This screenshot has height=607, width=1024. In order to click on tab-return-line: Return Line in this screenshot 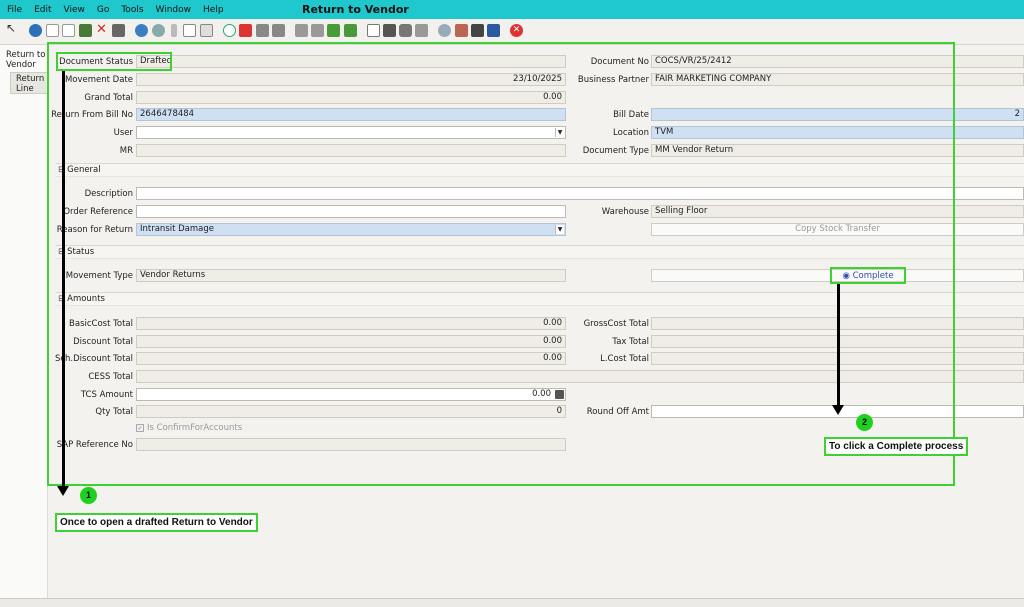, I will do `click(29, 83)`.